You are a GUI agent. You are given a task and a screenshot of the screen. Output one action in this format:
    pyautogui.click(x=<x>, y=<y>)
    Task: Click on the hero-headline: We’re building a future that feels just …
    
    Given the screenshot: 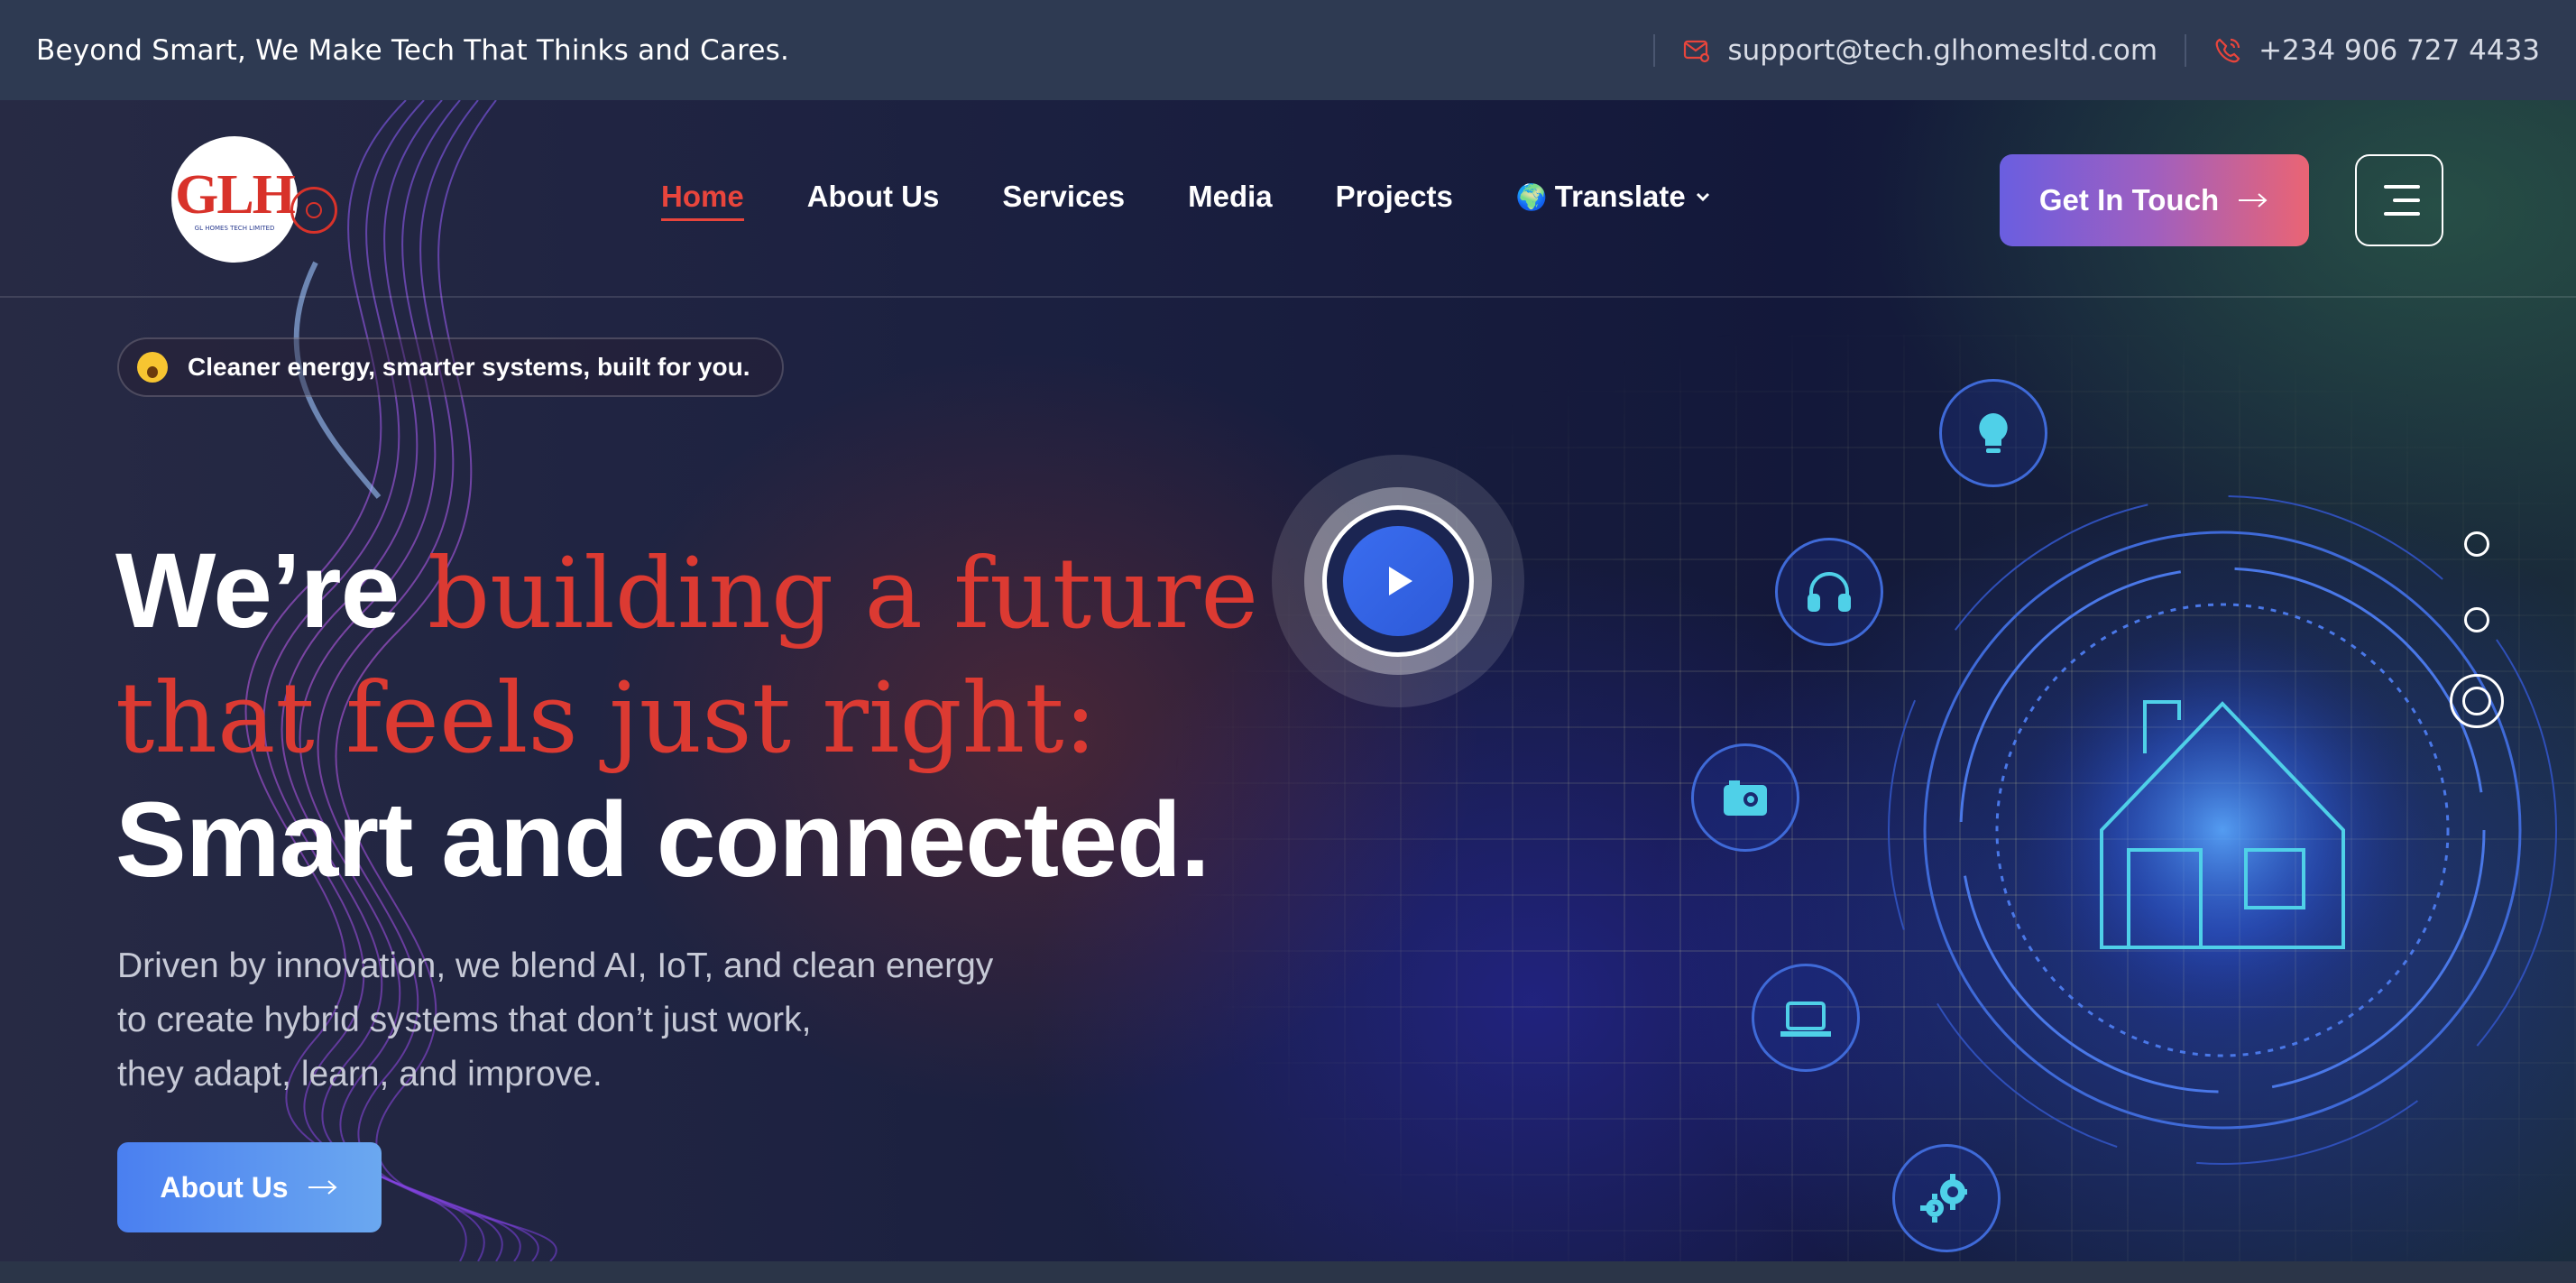 What is the action you would take?
    pyautogui.click(x=687, y=716)
    